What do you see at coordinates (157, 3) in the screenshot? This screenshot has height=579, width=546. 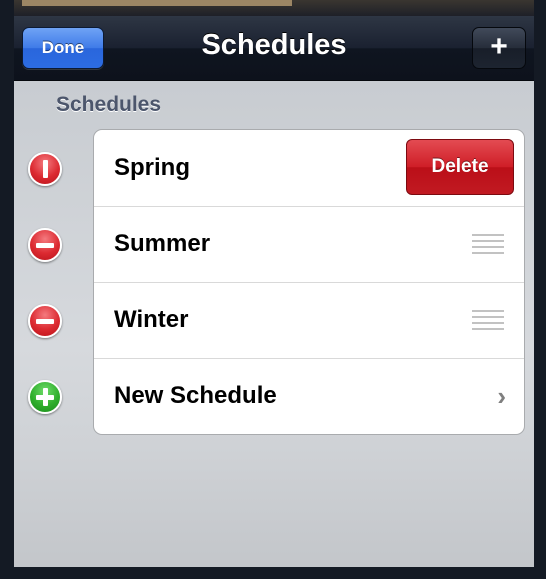 I see `background-strip` at bounding box center [157, 3].